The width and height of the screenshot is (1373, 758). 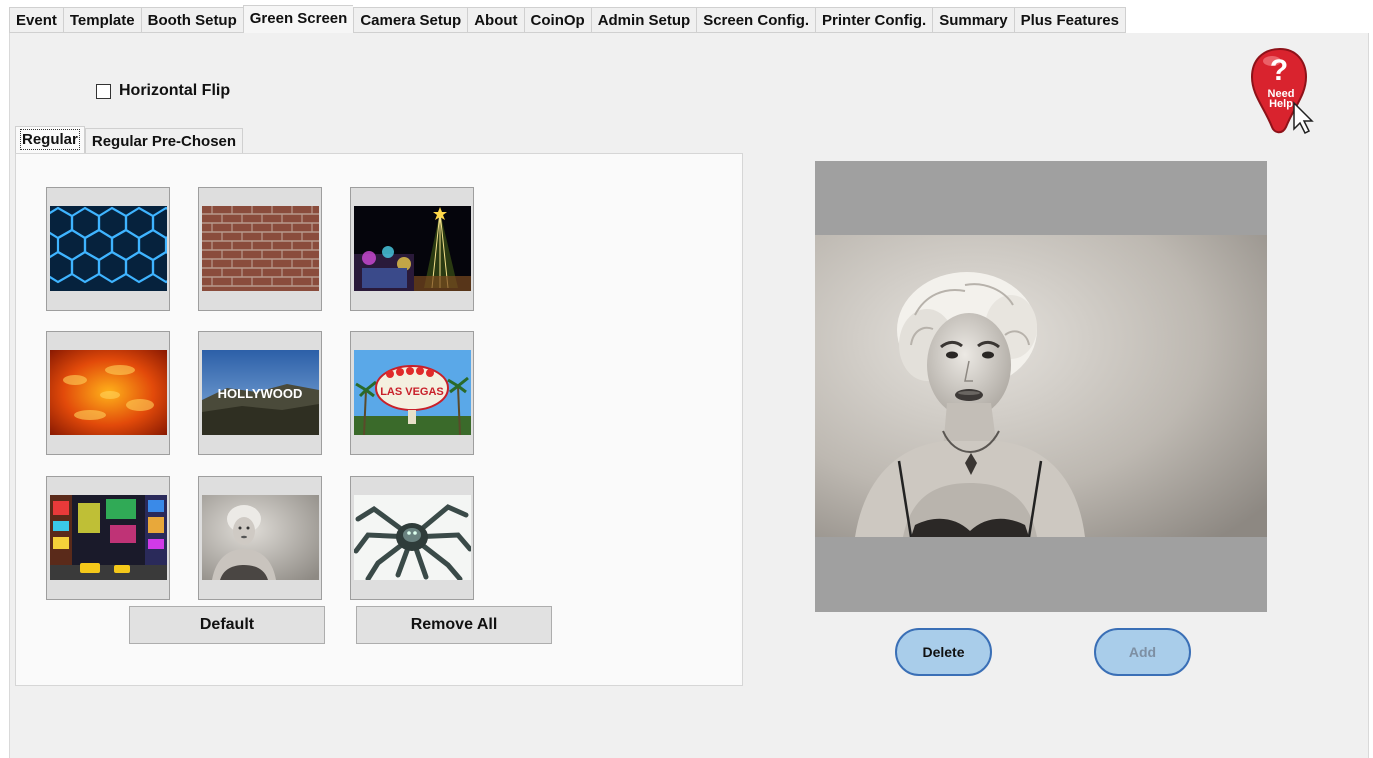 I want to click on tab-green-screen: Green Screen, so click(x=298, y=19).